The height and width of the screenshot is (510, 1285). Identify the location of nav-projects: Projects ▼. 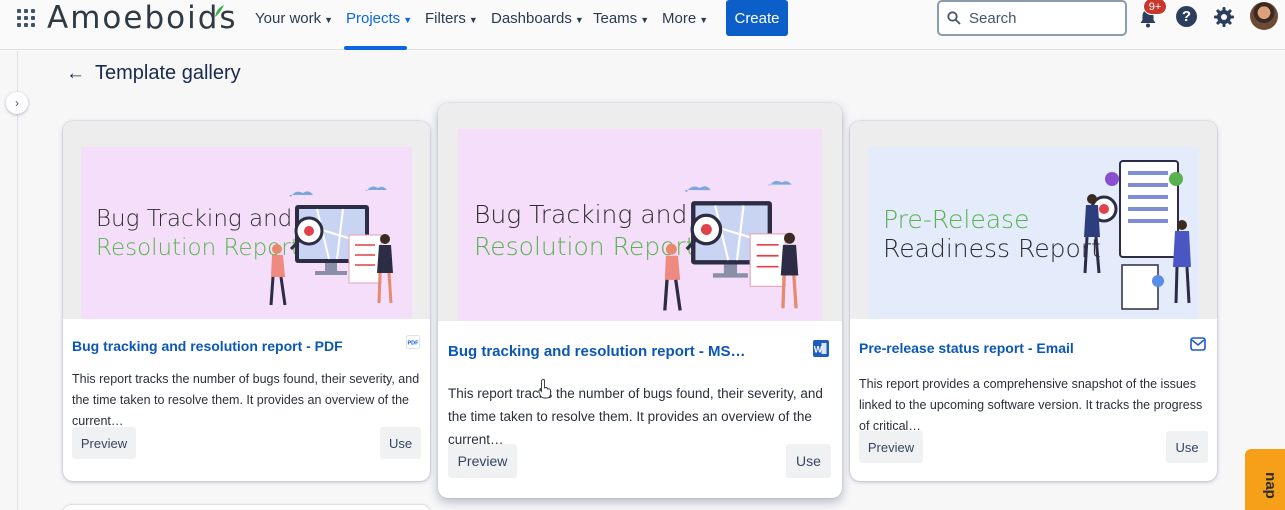
(379, 18).